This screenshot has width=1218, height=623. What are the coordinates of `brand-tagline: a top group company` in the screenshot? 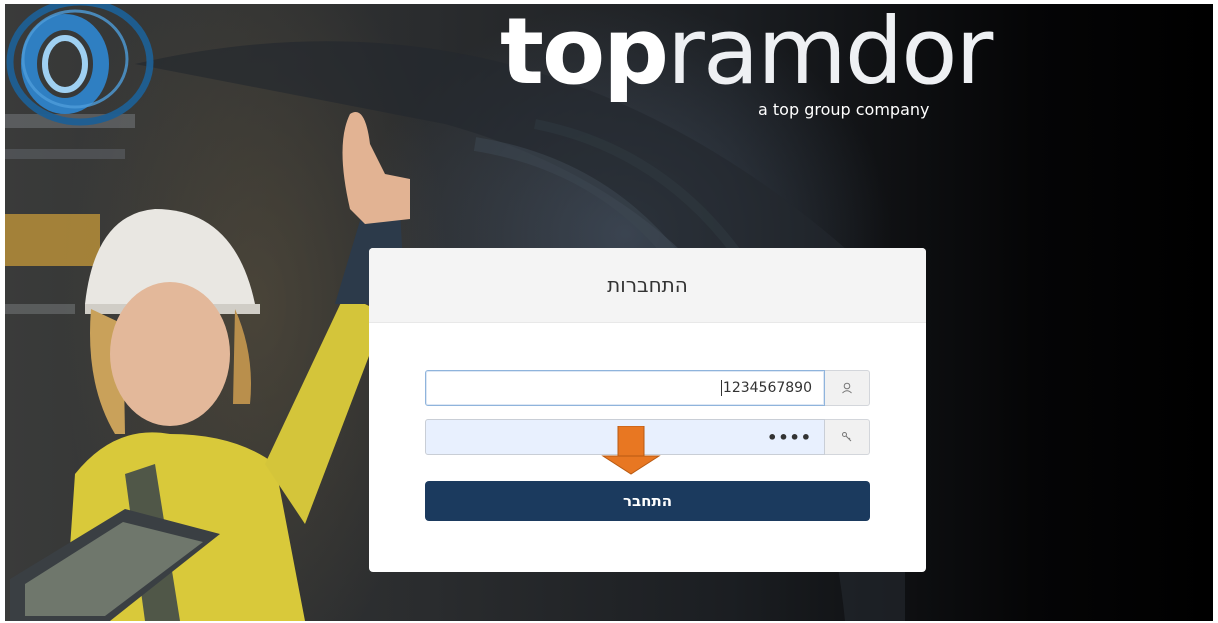 It's located at (844, 109).